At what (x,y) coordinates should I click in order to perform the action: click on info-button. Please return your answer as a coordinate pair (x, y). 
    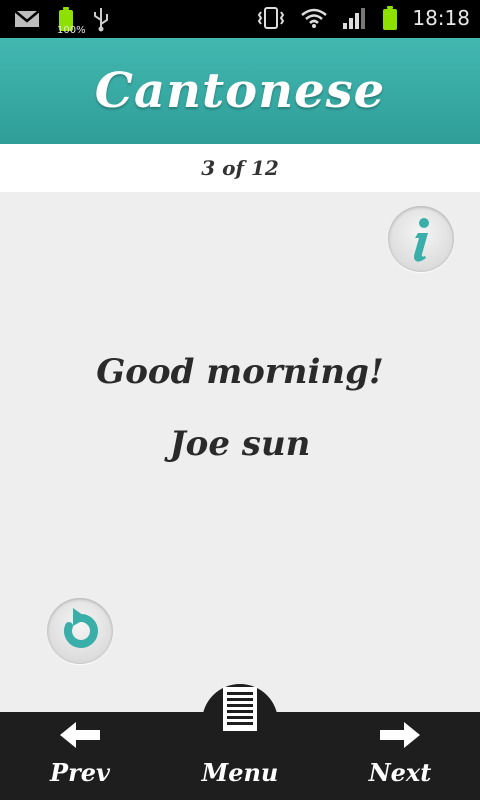
    Looking at the image, I should click on (421, 239).